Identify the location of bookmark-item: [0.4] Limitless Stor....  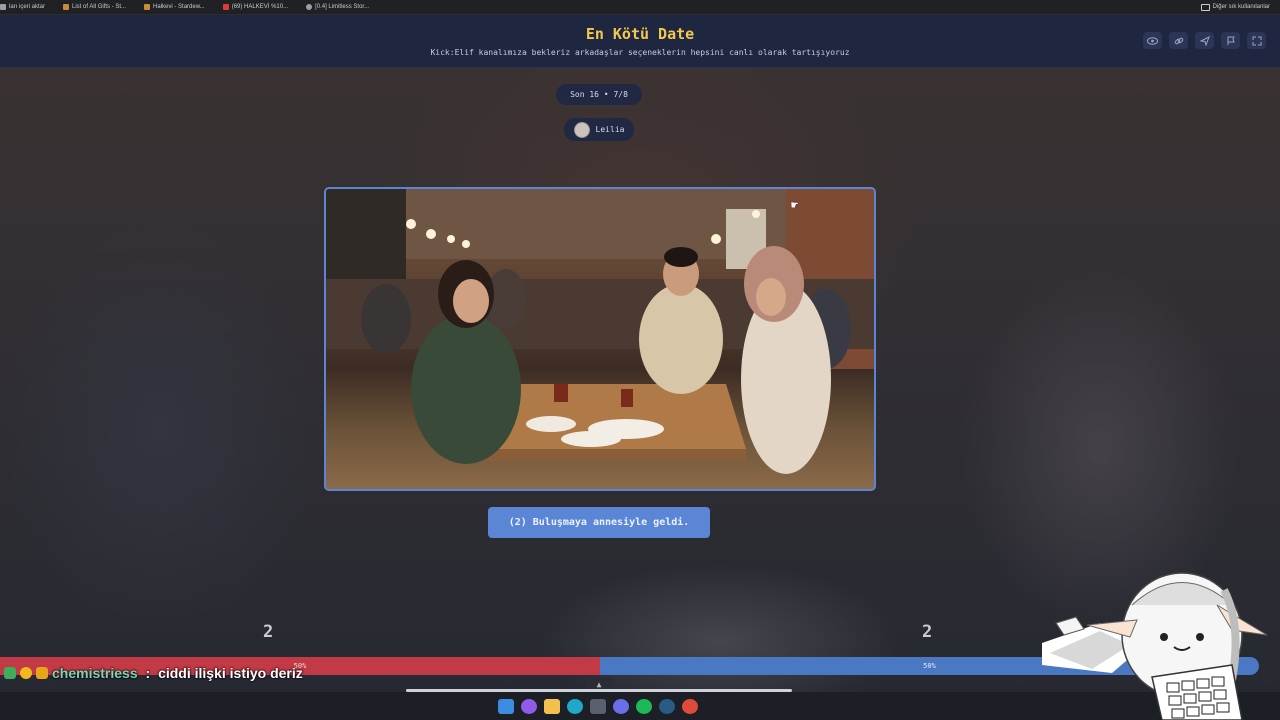
(337, 7).